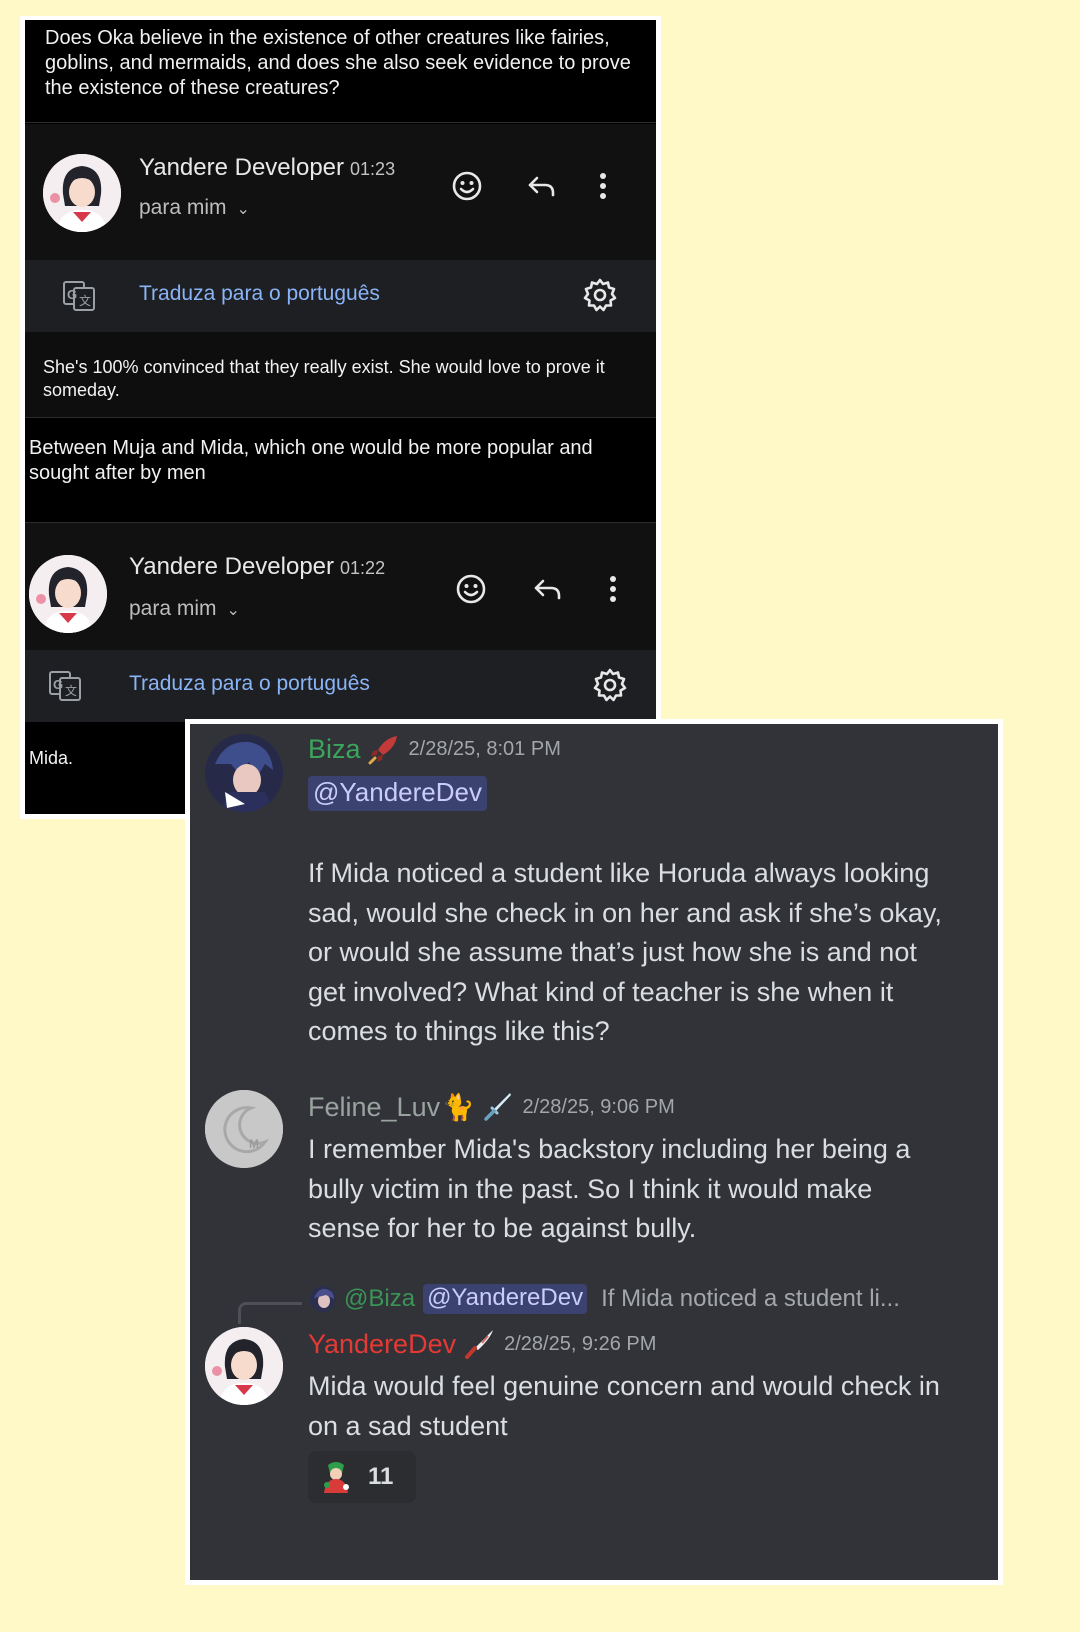 The width and height of the screenshot is (1080, 1632). I want to click on email-time: 01:22, so click(363, 568).